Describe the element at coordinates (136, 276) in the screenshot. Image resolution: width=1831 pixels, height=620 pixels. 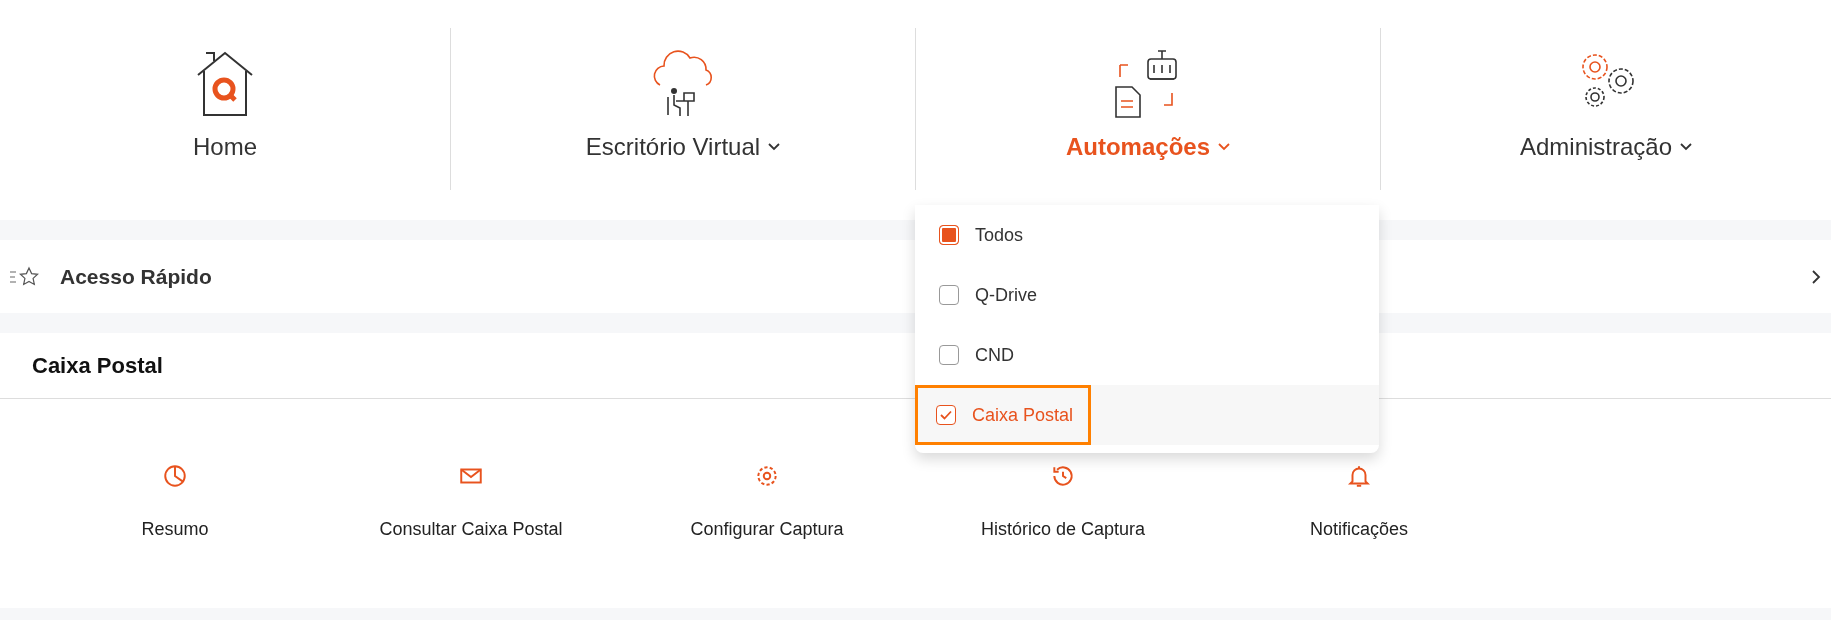
I see `quick-access-label: Acesso Rápido` at that location.